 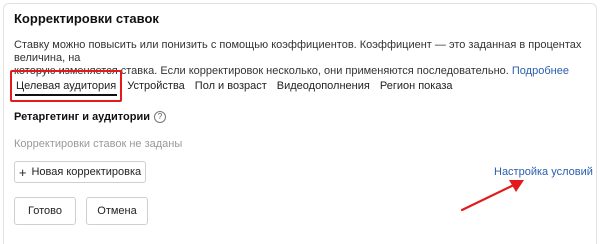 I want to click on panel-title: Корректировки ставок, so click(x=86, y=18).